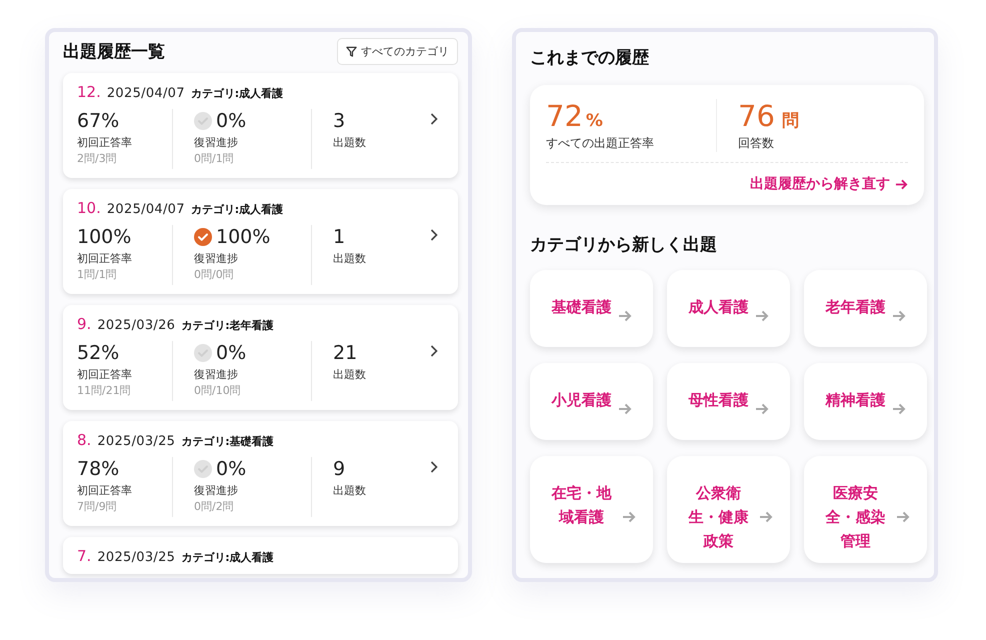 This screenshot has height=640, width=986. What do you see at coordinates (339, 237) in the screenshot?
I see `question-count: 1` at bounding box center [339, 237].